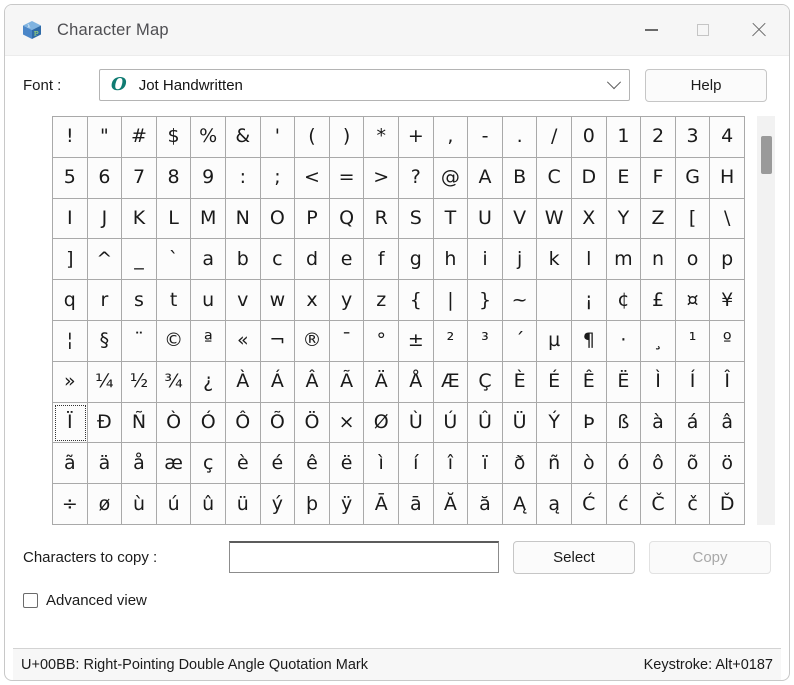 The image size is (794, 685). Describe the element at coordinates (451, 423) in the screenshot. I see `character-cell: Ú` at that location.